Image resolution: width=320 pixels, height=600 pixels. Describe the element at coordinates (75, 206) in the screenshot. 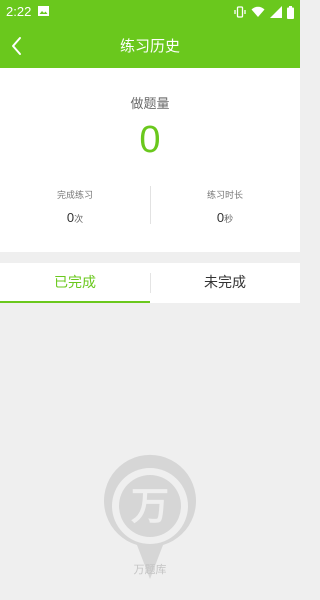

I see `completed-practice-stat: 完成练习 0次` at that location.